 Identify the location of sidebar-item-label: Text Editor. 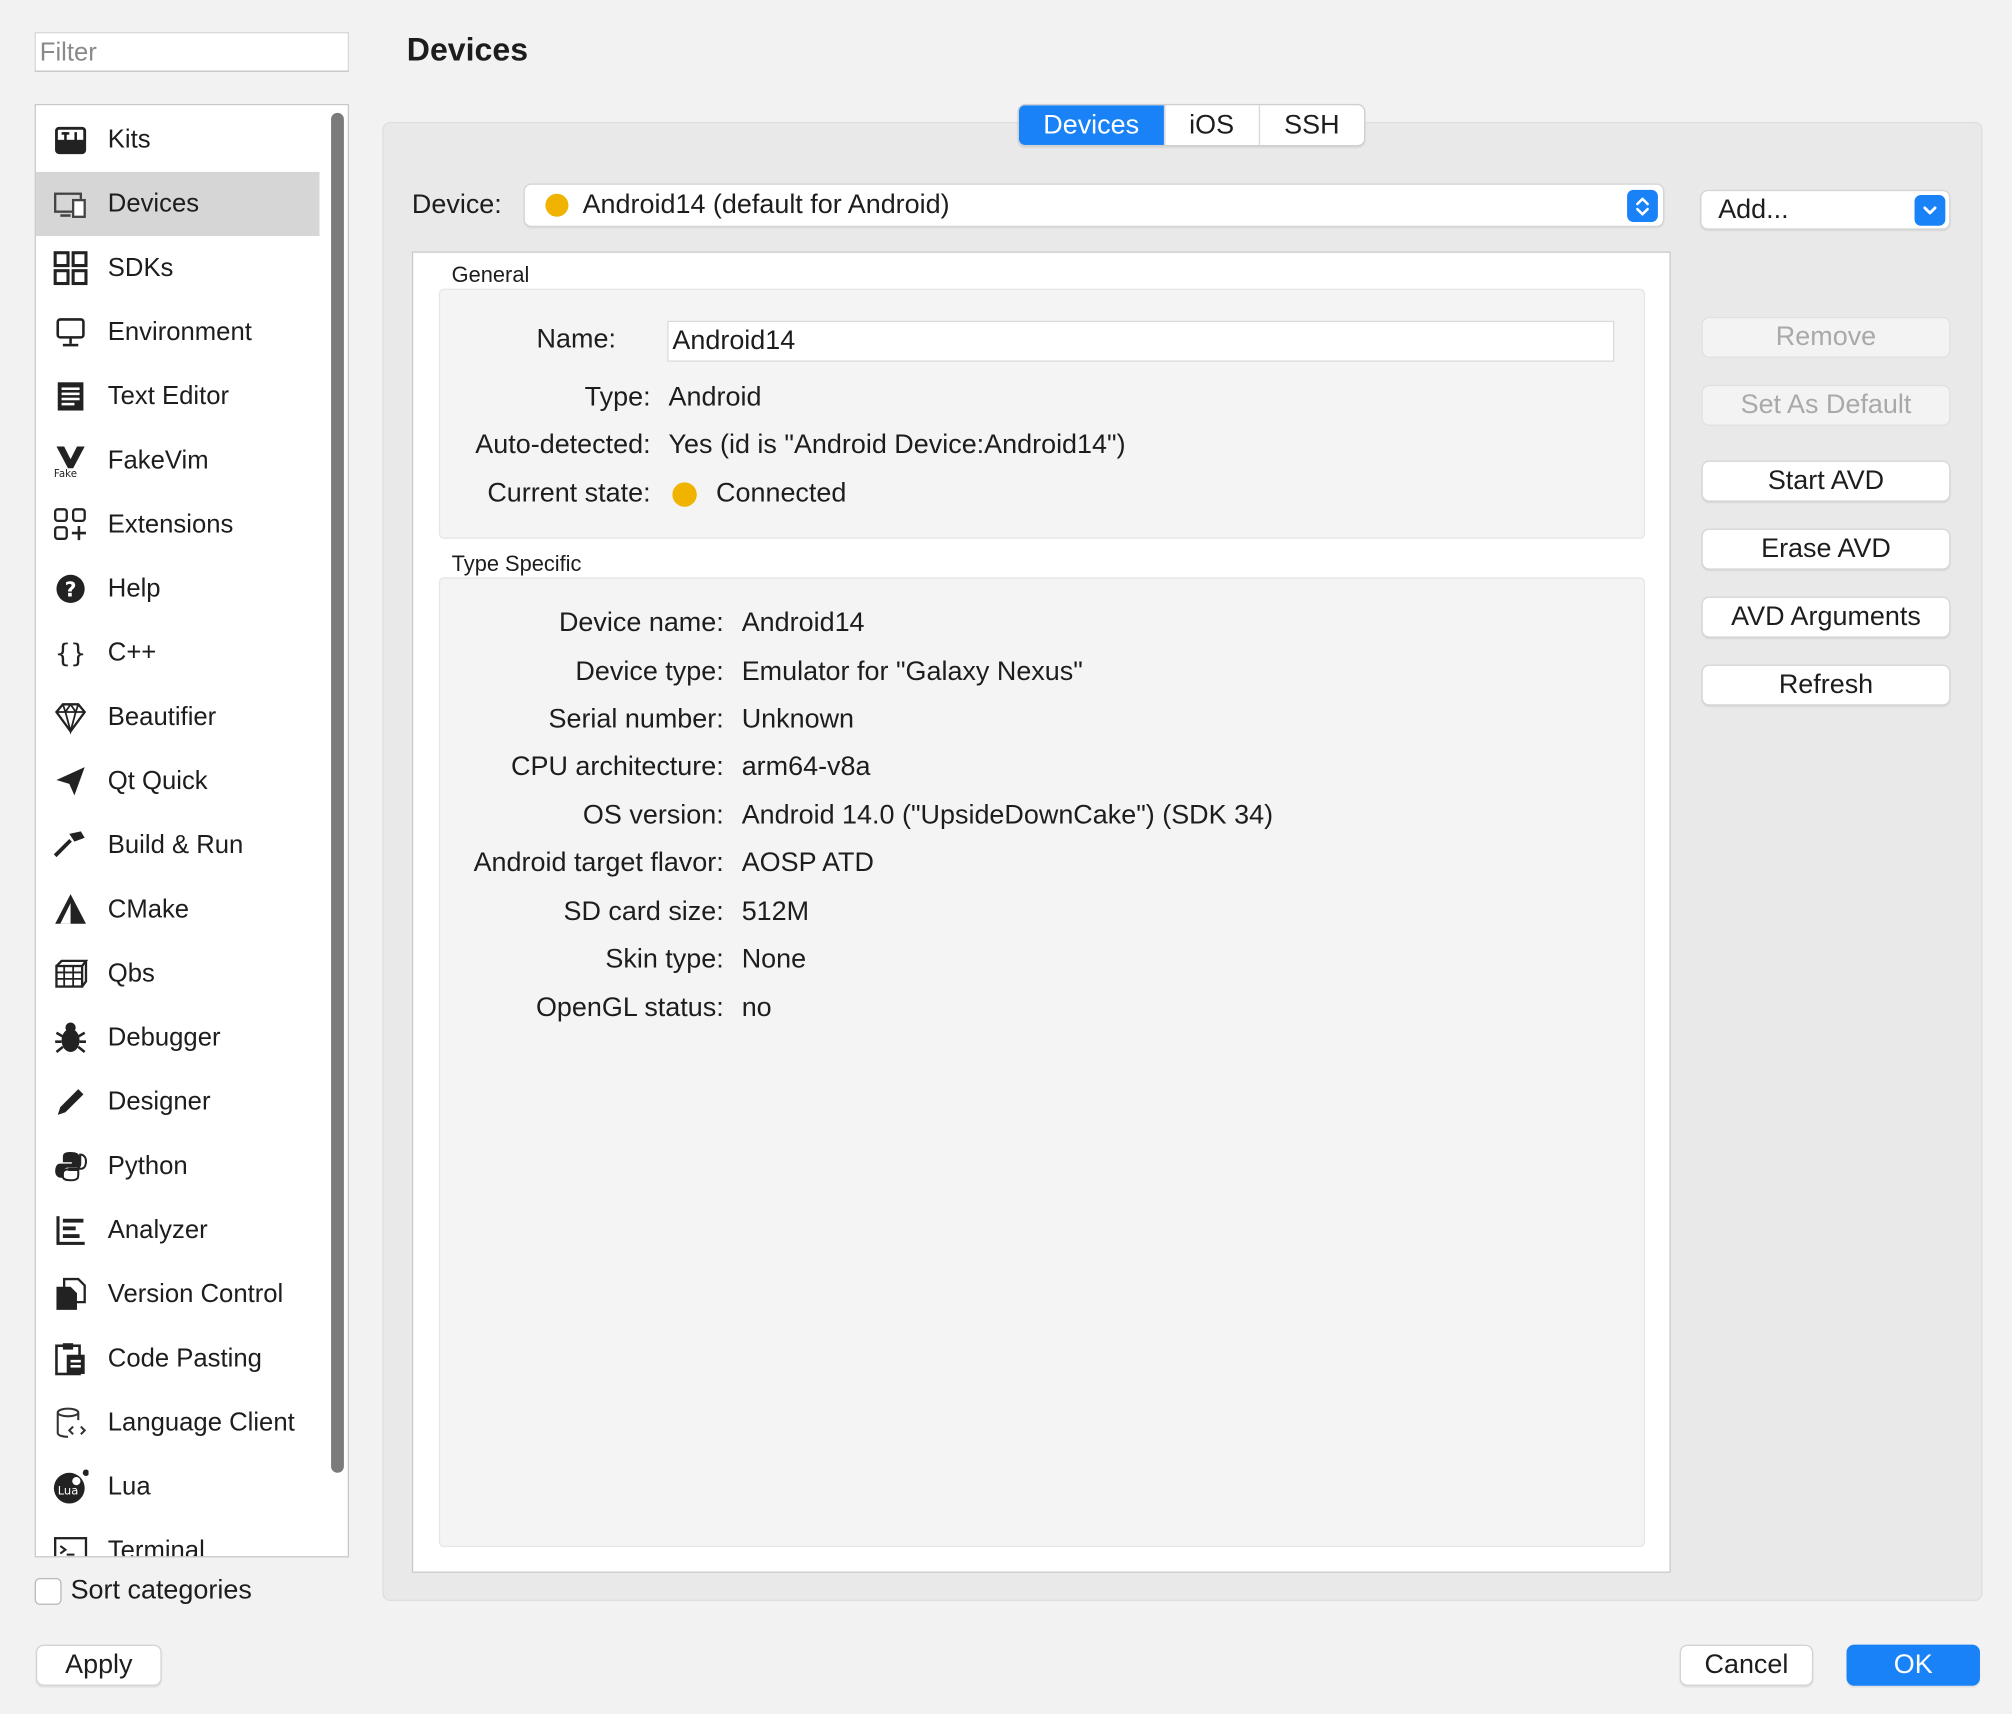
(168, 395).